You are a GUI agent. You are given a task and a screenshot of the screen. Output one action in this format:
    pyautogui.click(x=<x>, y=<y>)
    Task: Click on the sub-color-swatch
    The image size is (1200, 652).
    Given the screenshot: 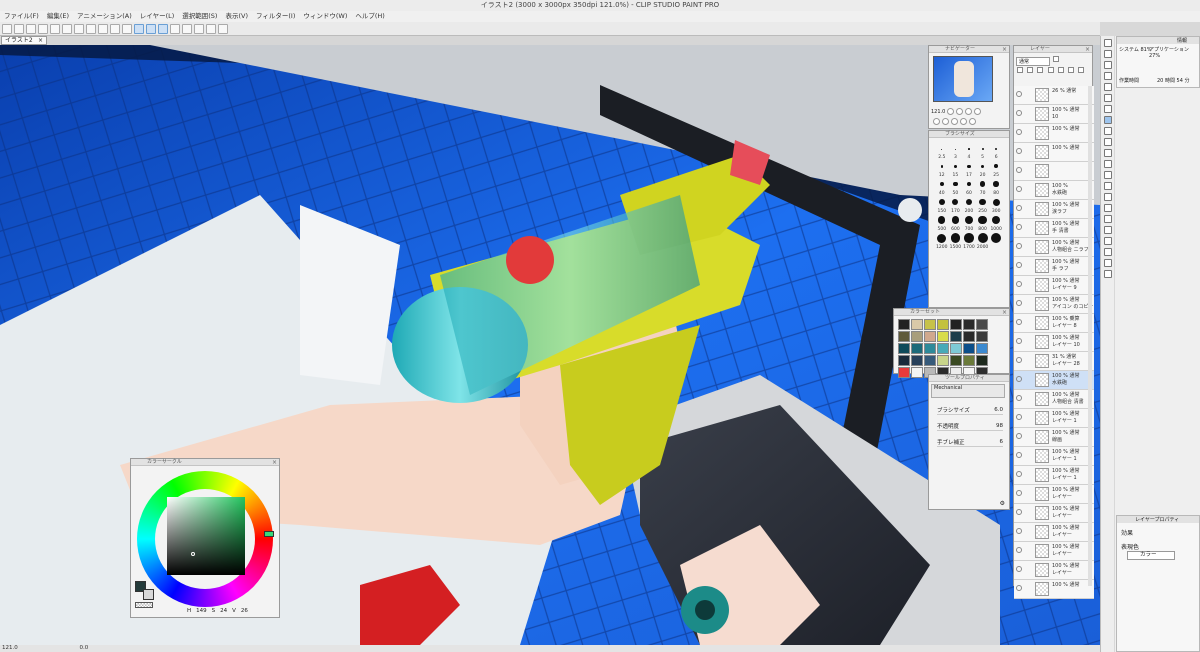 What is the action you would take?
    pyautogui.click(x=148, y=594)
    